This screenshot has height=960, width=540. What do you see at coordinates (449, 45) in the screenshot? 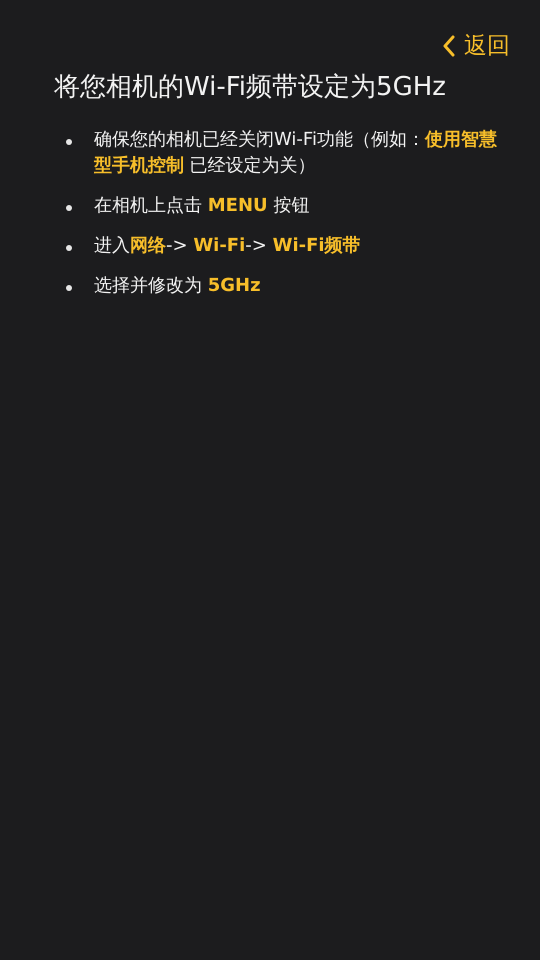
I see `chevron-left-icon` at bounding box center [449, 45].